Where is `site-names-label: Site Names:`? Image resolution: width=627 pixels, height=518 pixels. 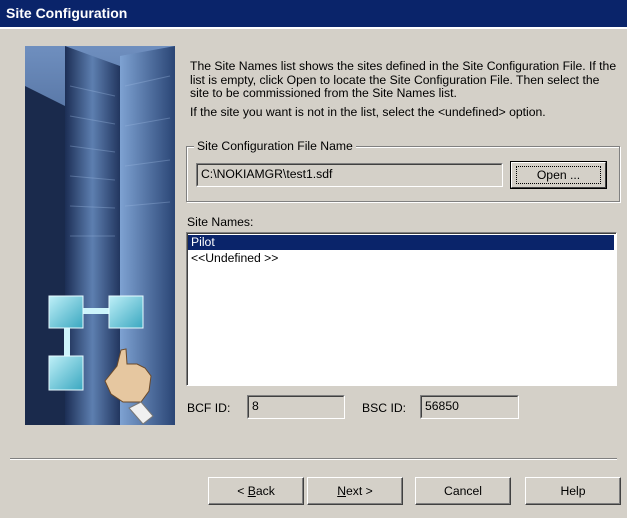
site-names-label: Site Names: is located at coordinates (220, 222).